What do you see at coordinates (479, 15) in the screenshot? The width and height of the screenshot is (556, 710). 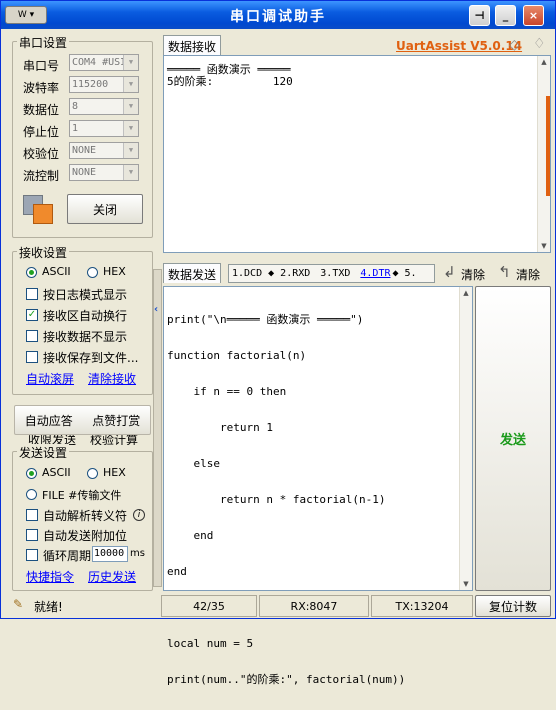 I see `pin-button: ⊣` at bounding box center [479, 15].